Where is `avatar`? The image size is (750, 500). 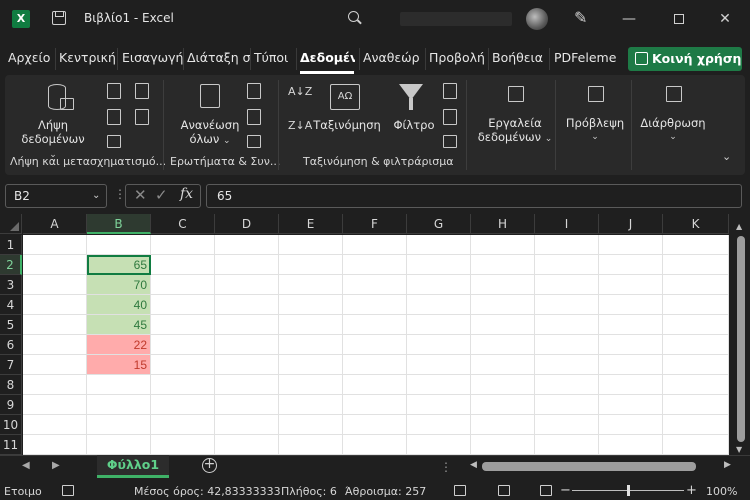
avatar is located at coordinates (537, 19).